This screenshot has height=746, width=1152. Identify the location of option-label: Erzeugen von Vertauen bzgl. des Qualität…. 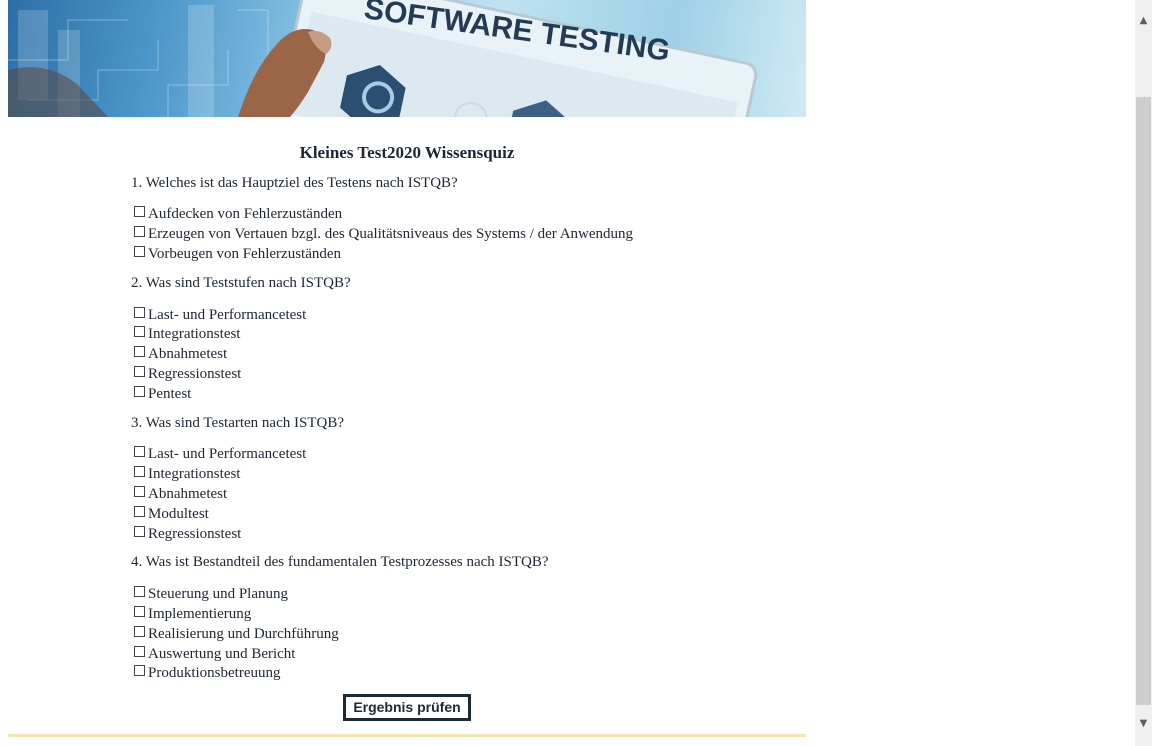
(391, 234).